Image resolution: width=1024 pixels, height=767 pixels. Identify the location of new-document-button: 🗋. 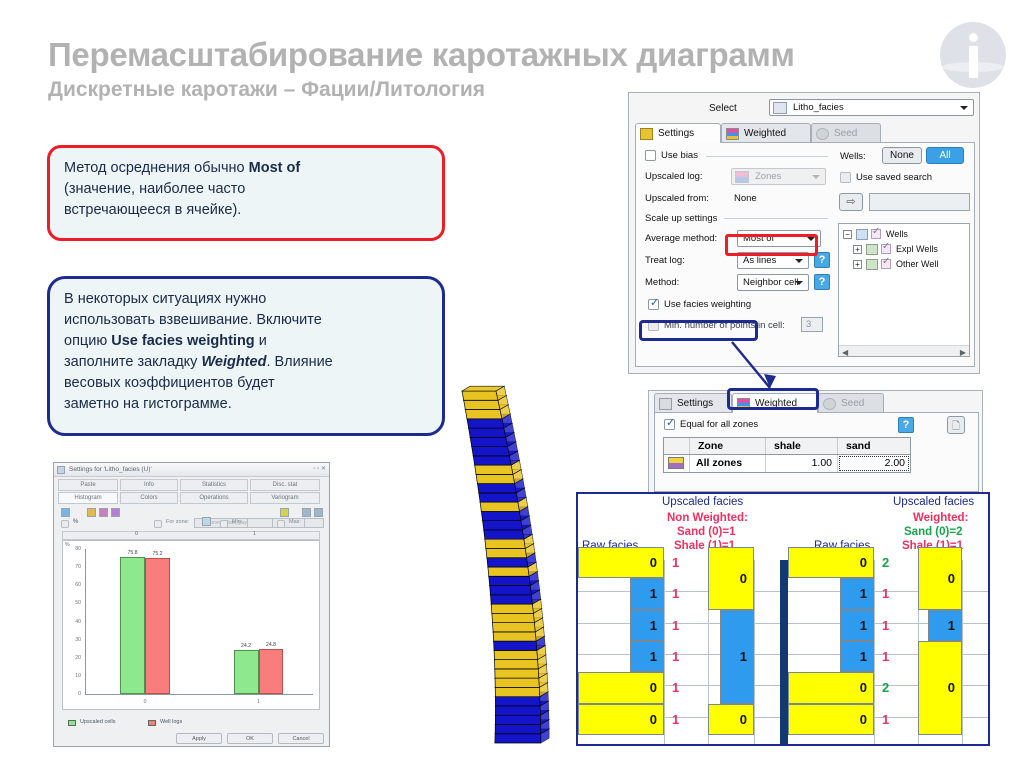
(956, 425).